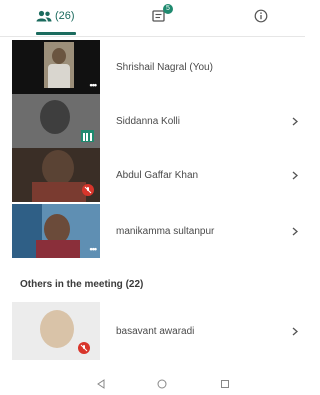  What do you see at coordinates (82, 284) in the screenshot?
I see `others-section-title: Others in the meeting (22)` at bounding box center [82, 284].